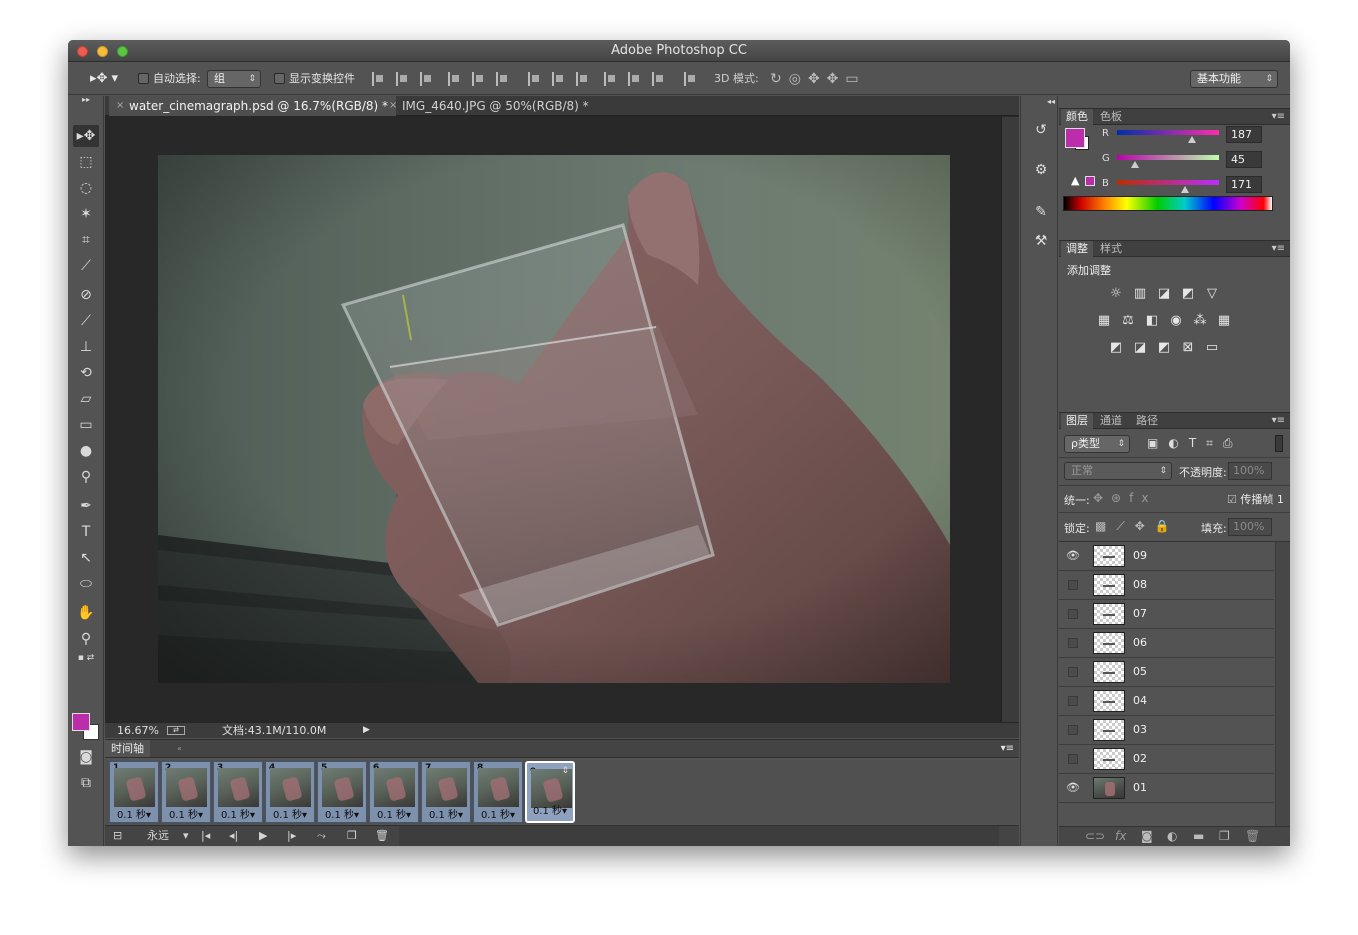 The image size is (1358, 935). I want to click on frame-9: 90.1 秒▾, so click(550, 792).